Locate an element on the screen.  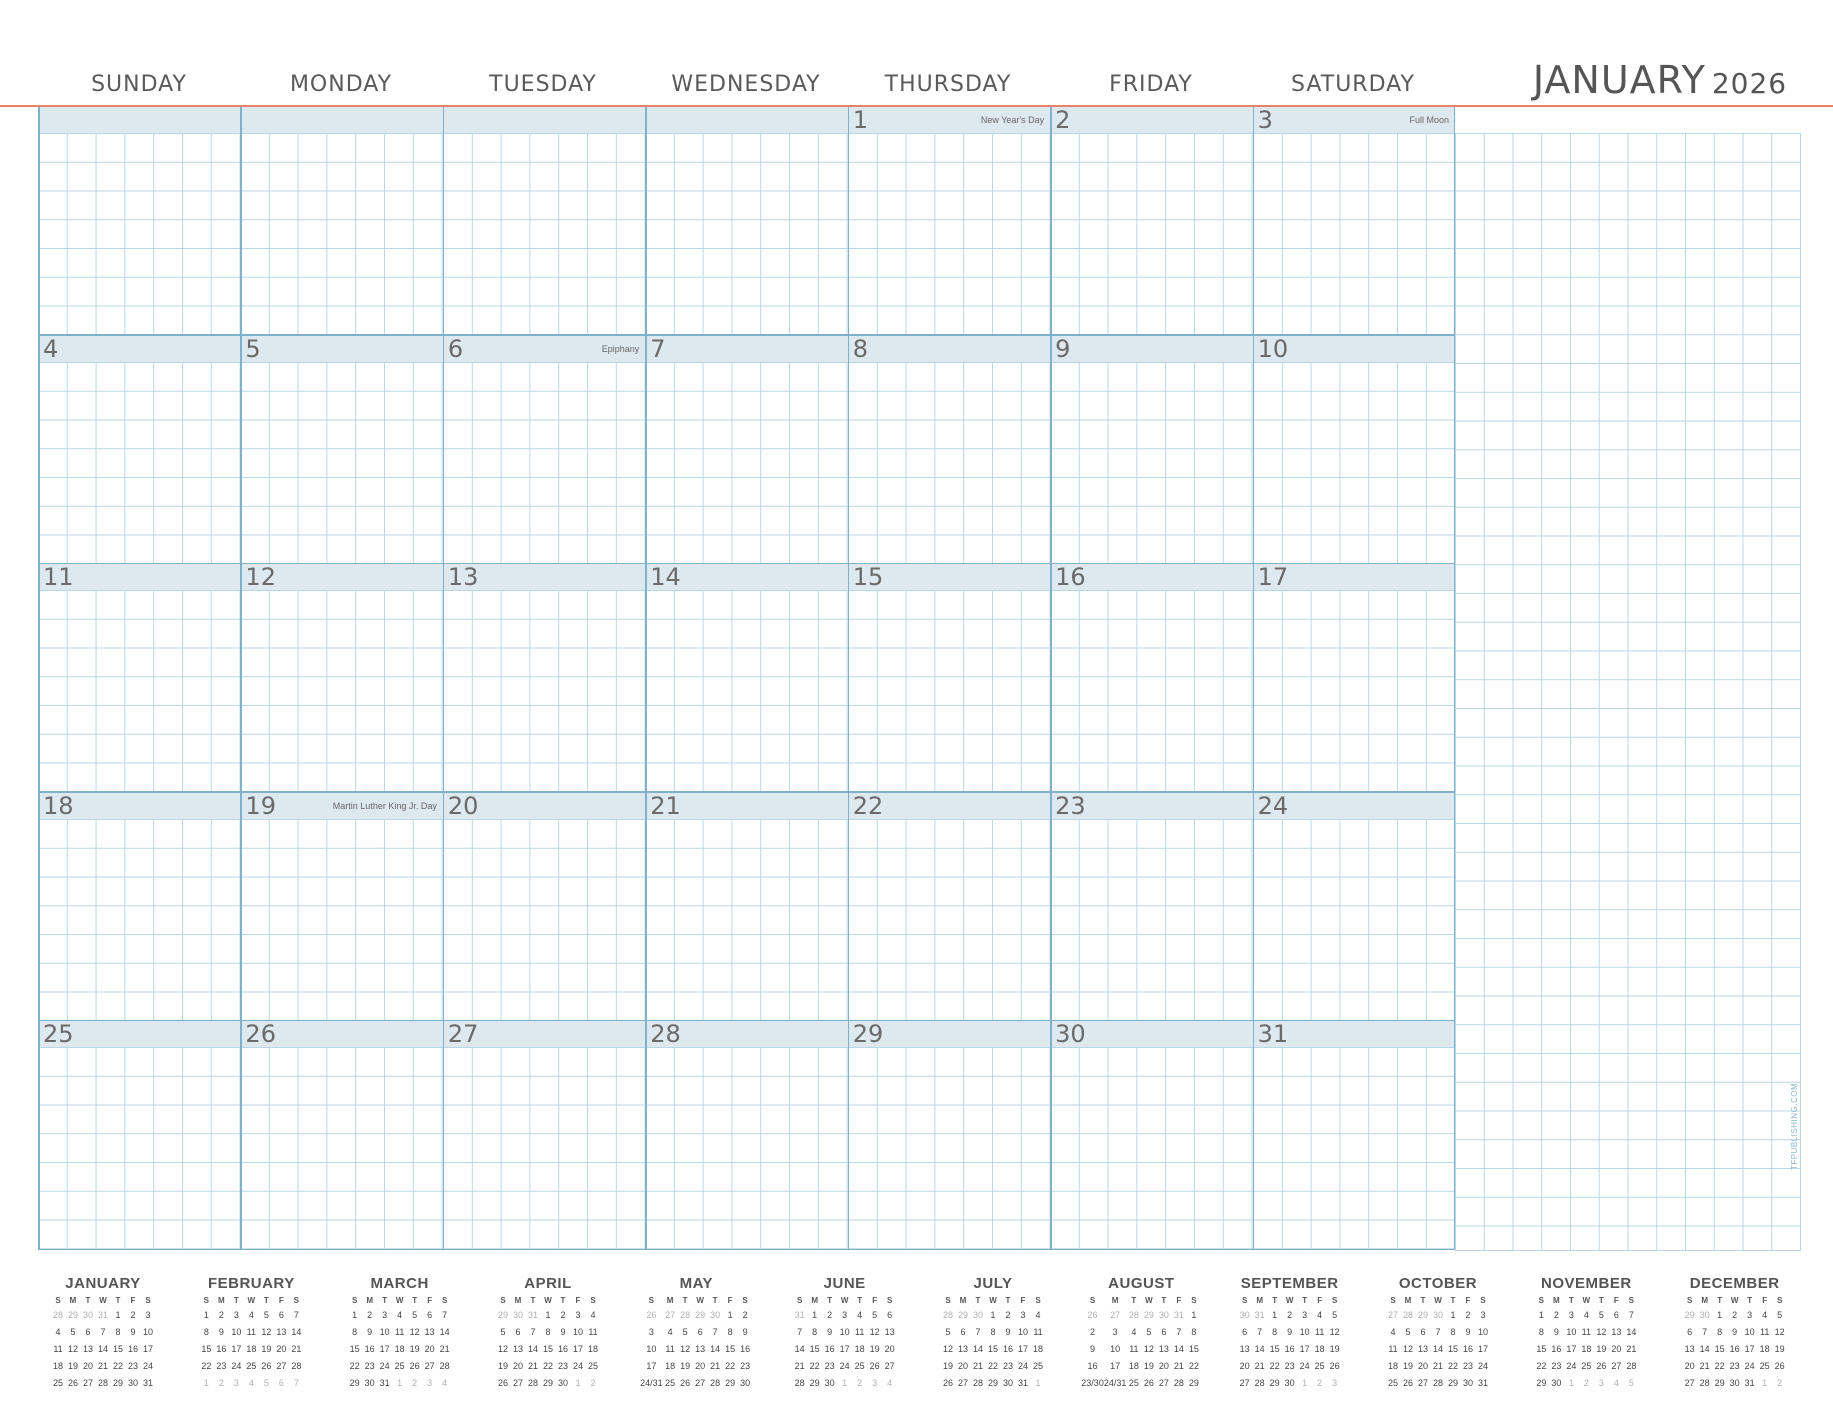
date-number: 8 is located at coordinates (860, 348).